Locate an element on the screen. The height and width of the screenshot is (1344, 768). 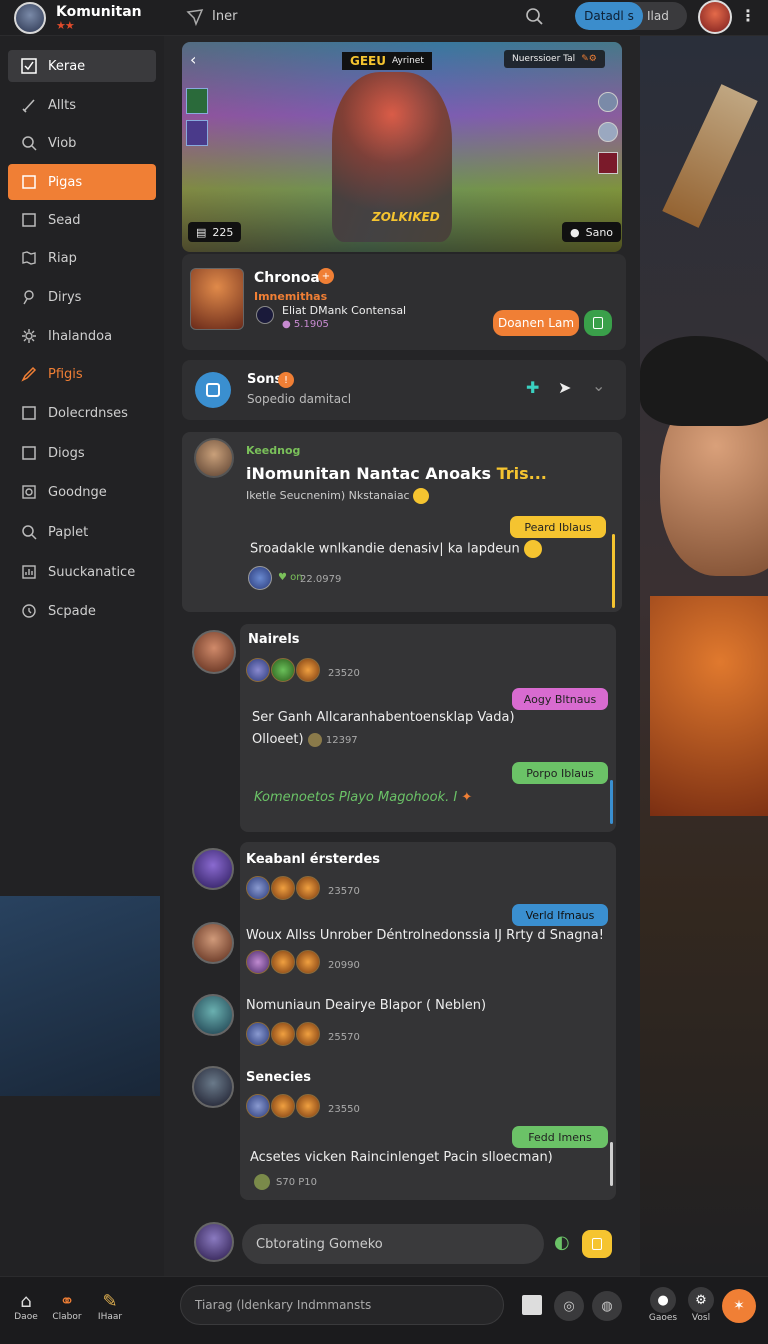
secondary-action-button is located at coordinates (598, 323).